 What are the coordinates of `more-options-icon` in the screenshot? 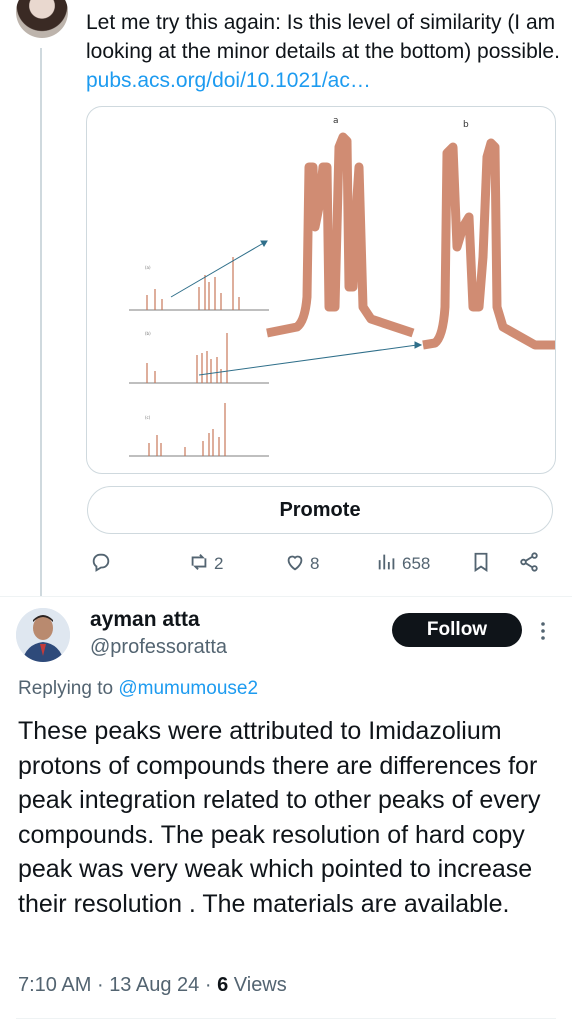 It's located at (543, 631).